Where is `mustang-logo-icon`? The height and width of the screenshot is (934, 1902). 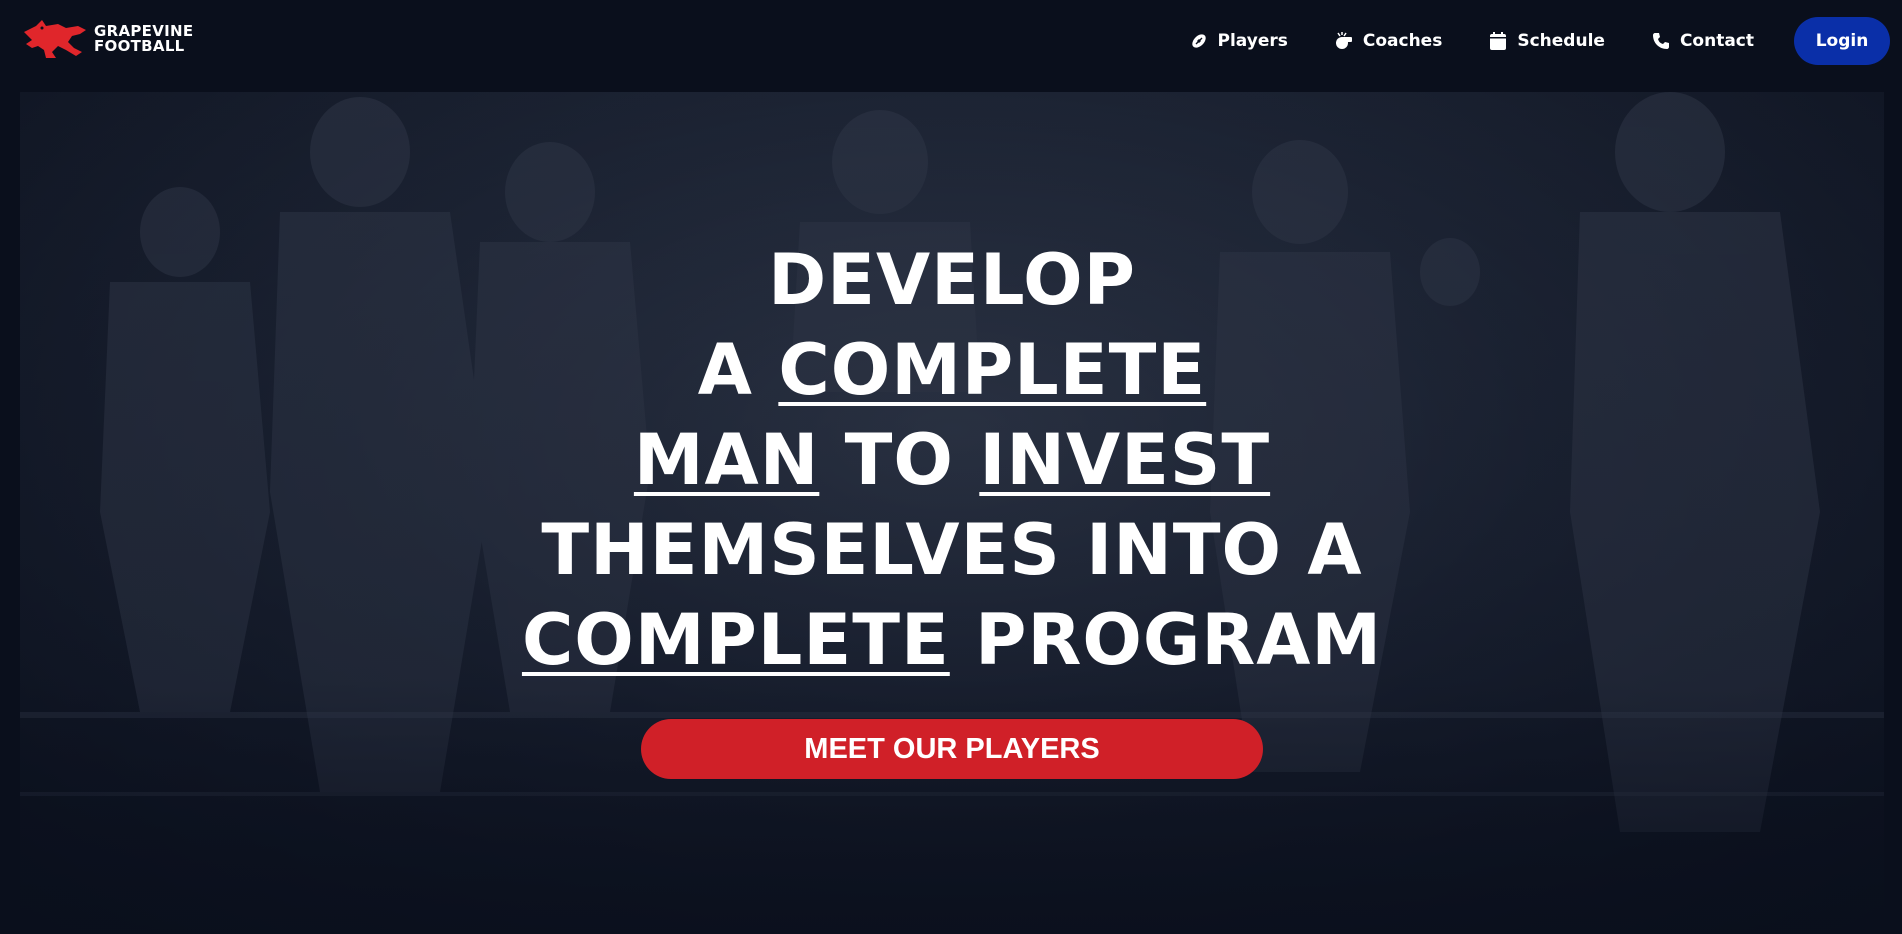
mustang-logo-icon is located at coordinates (55, 39).